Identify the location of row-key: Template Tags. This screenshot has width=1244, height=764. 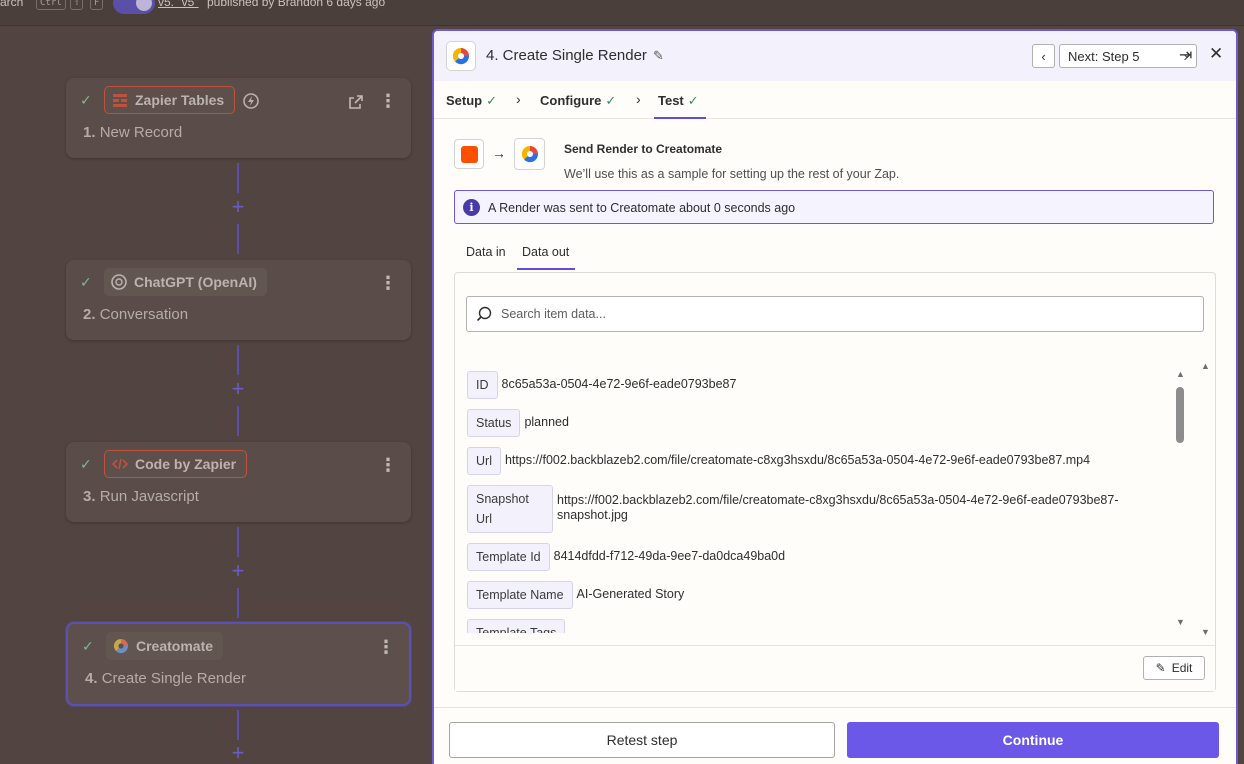
(516, 626).